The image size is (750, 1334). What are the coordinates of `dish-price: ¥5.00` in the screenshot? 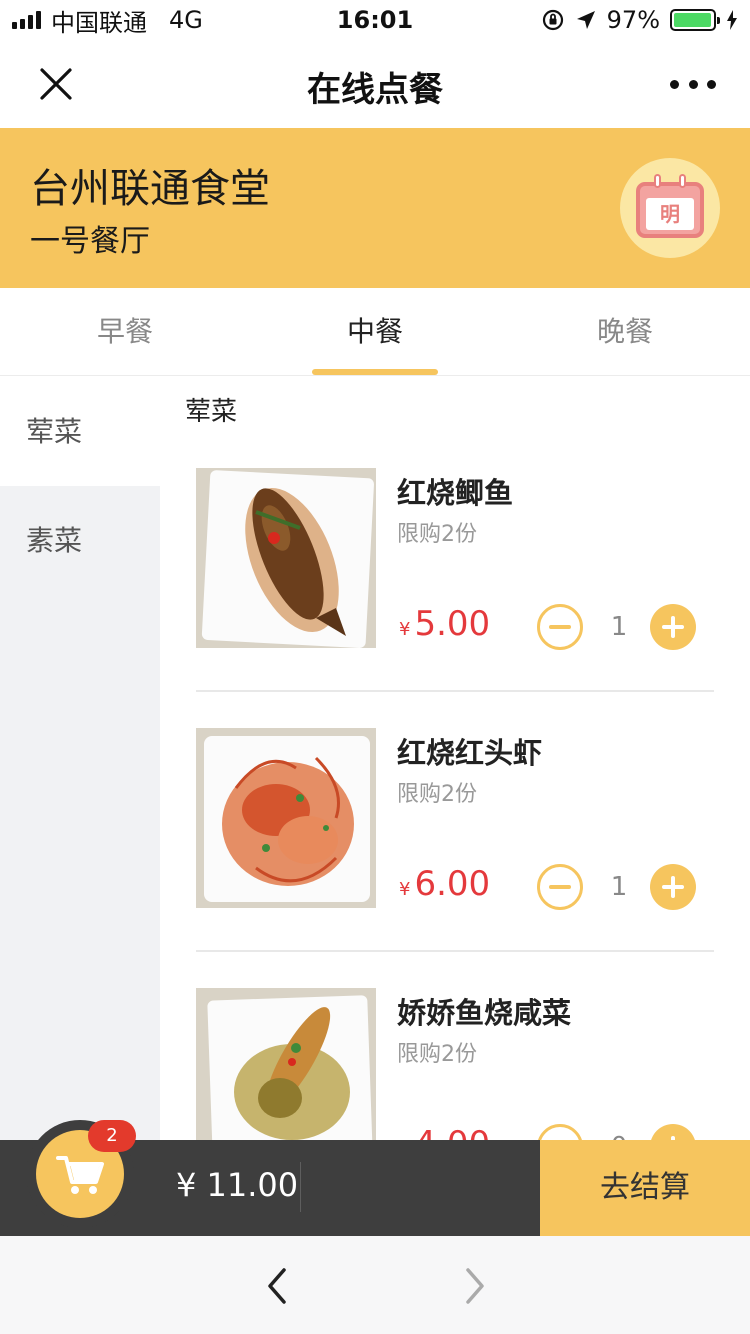 It's located at (444, 624).